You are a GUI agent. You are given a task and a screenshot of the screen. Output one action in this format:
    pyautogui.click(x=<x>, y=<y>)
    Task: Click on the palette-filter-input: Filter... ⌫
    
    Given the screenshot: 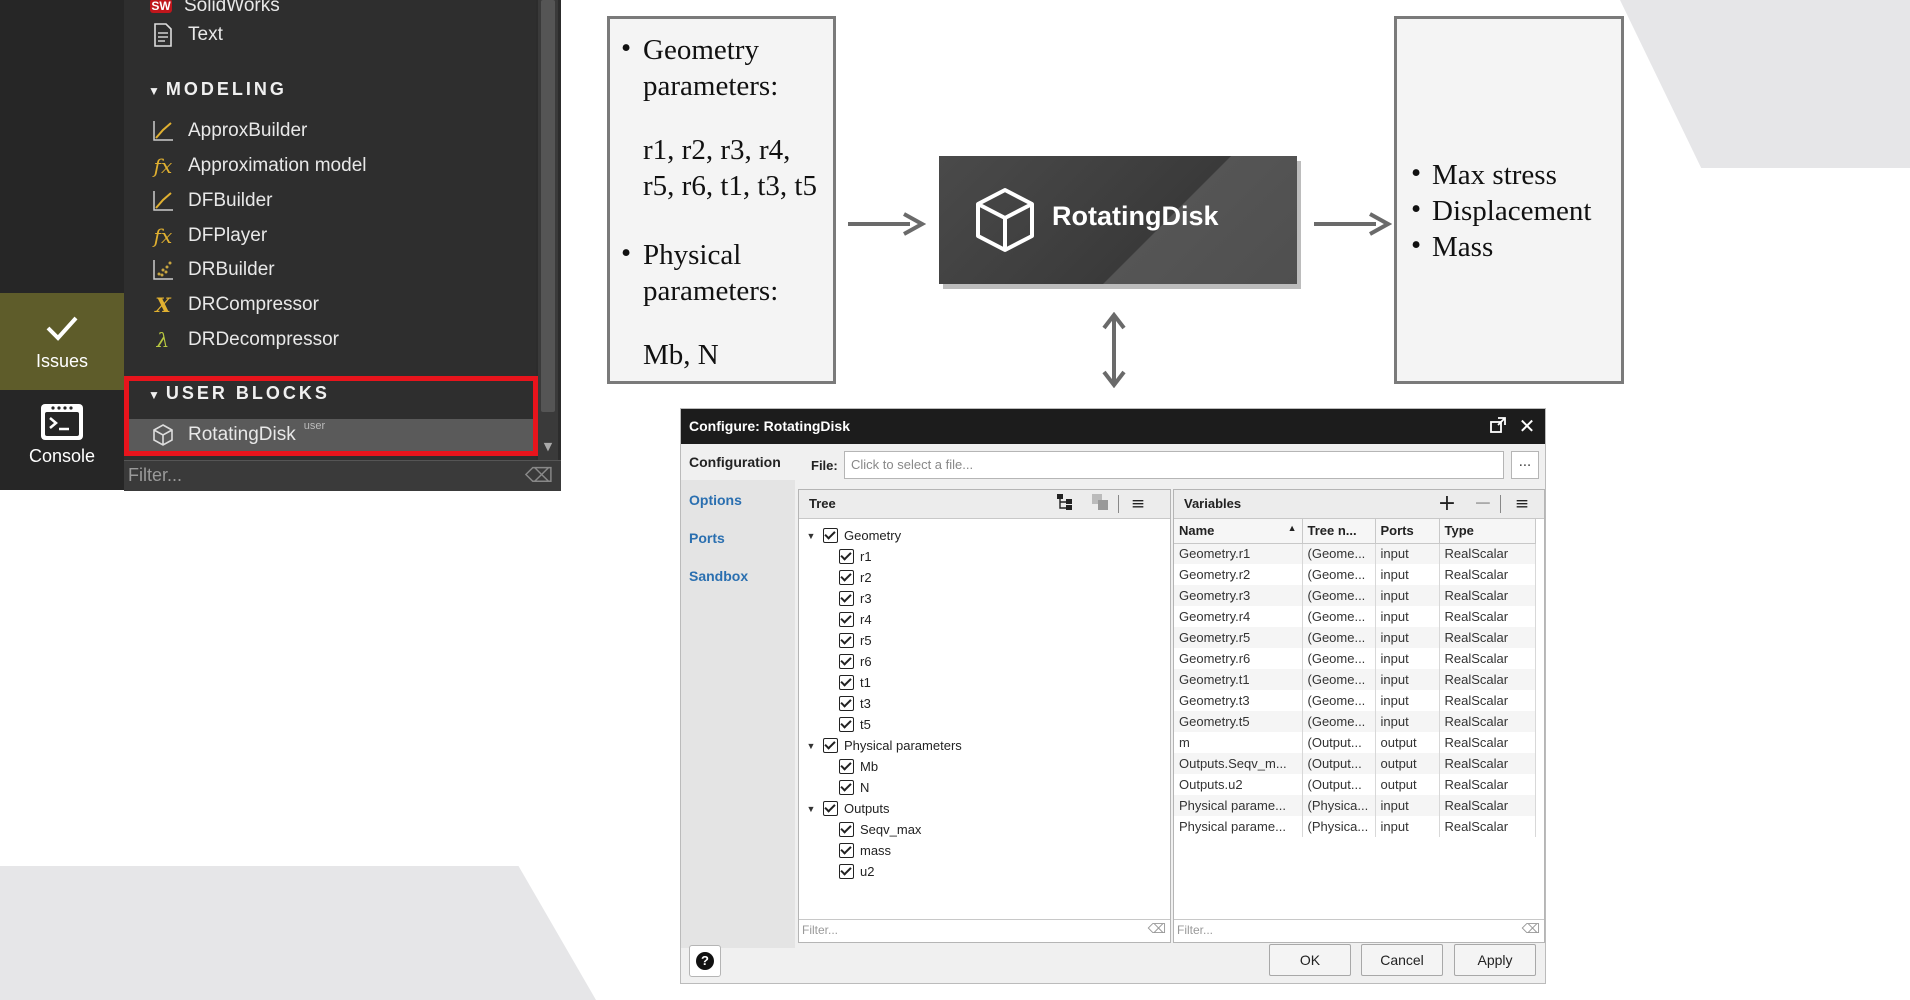 What is the action you would take?
    pyautogui.click(x=342, y=475)
    